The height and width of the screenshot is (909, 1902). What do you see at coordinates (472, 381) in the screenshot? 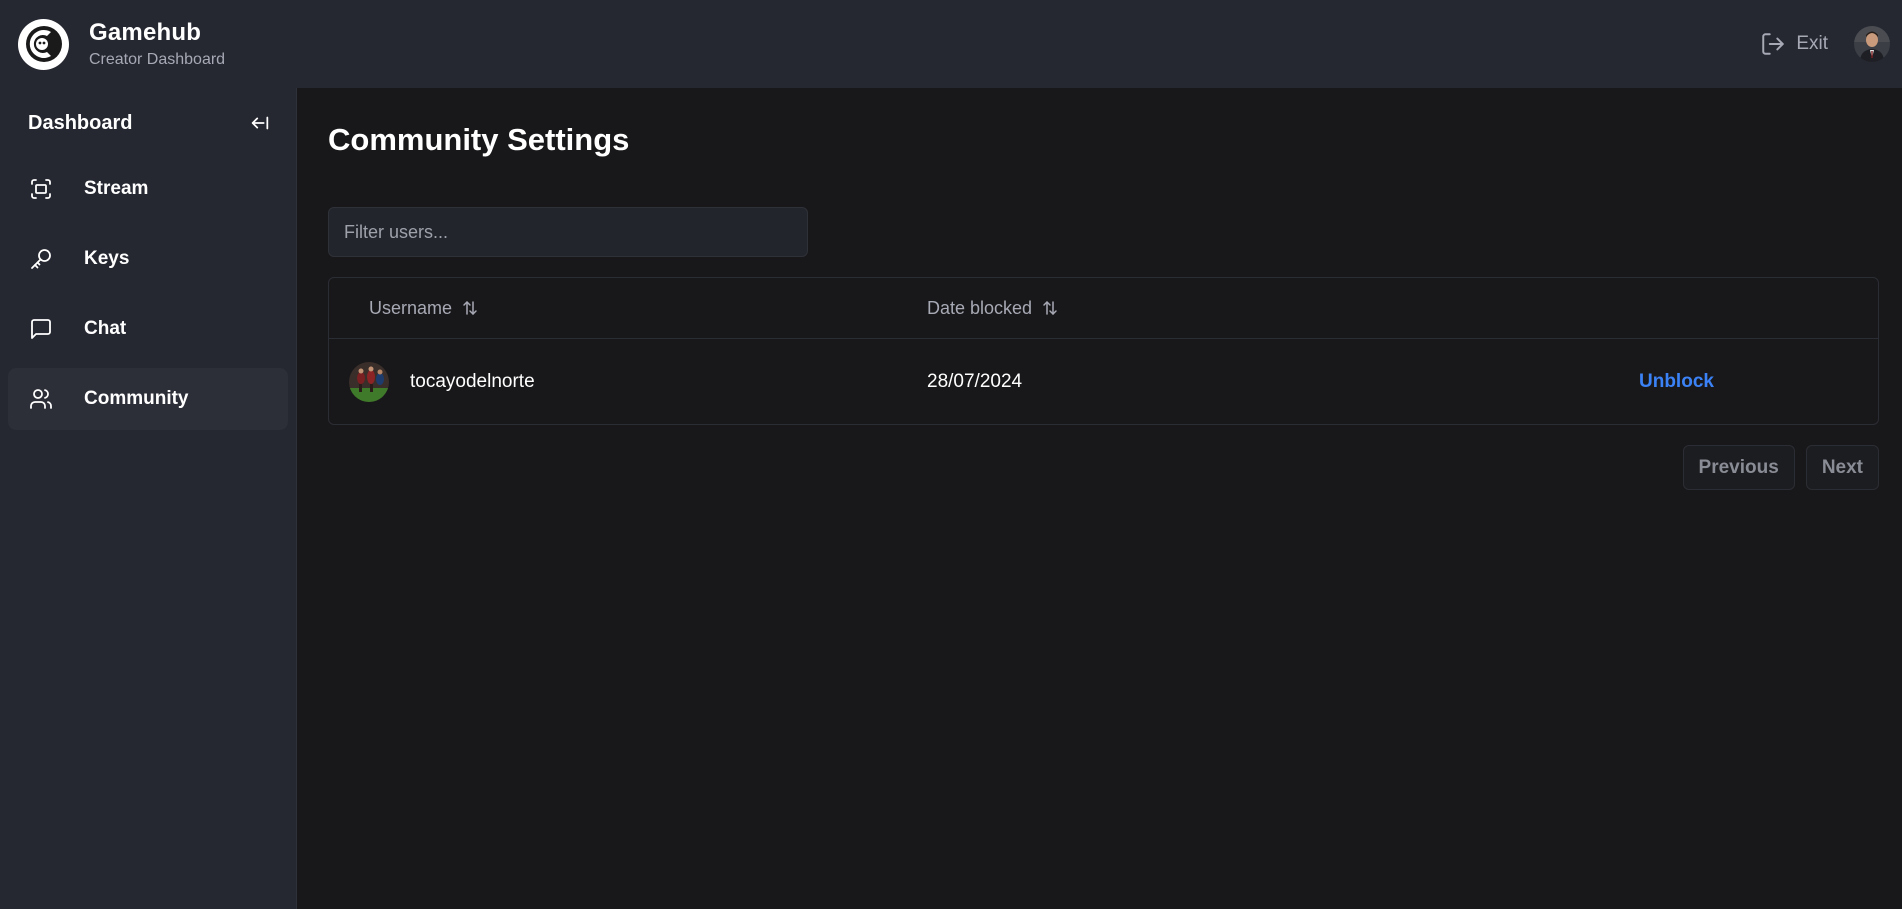
I see `username: tocayodelnorte` at bounding box center [472, 381].